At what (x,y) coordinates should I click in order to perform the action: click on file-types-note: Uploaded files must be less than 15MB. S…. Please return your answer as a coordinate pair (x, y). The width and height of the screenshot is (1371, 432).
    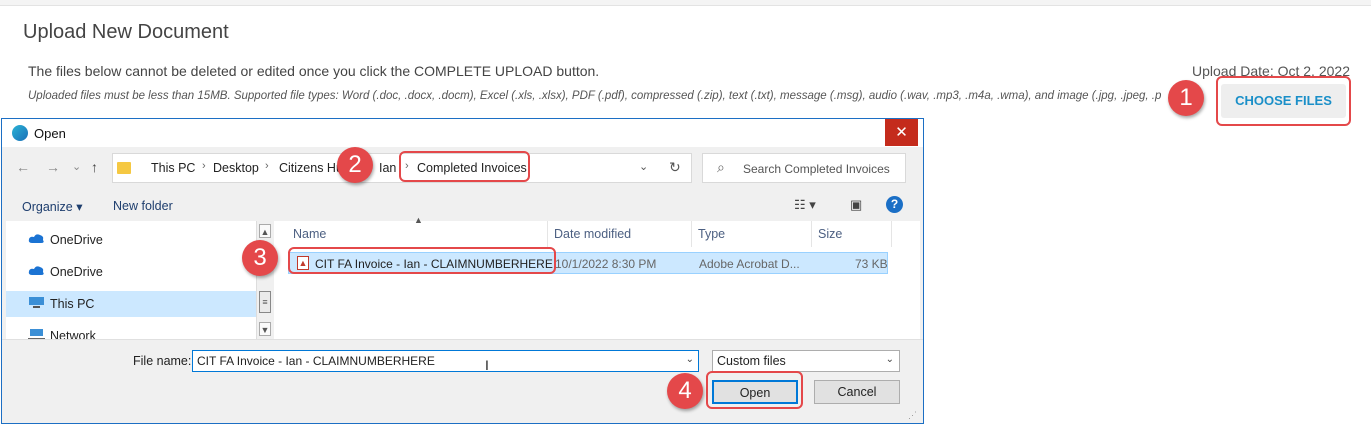
    Looking at the image, I should click on (595, 96).